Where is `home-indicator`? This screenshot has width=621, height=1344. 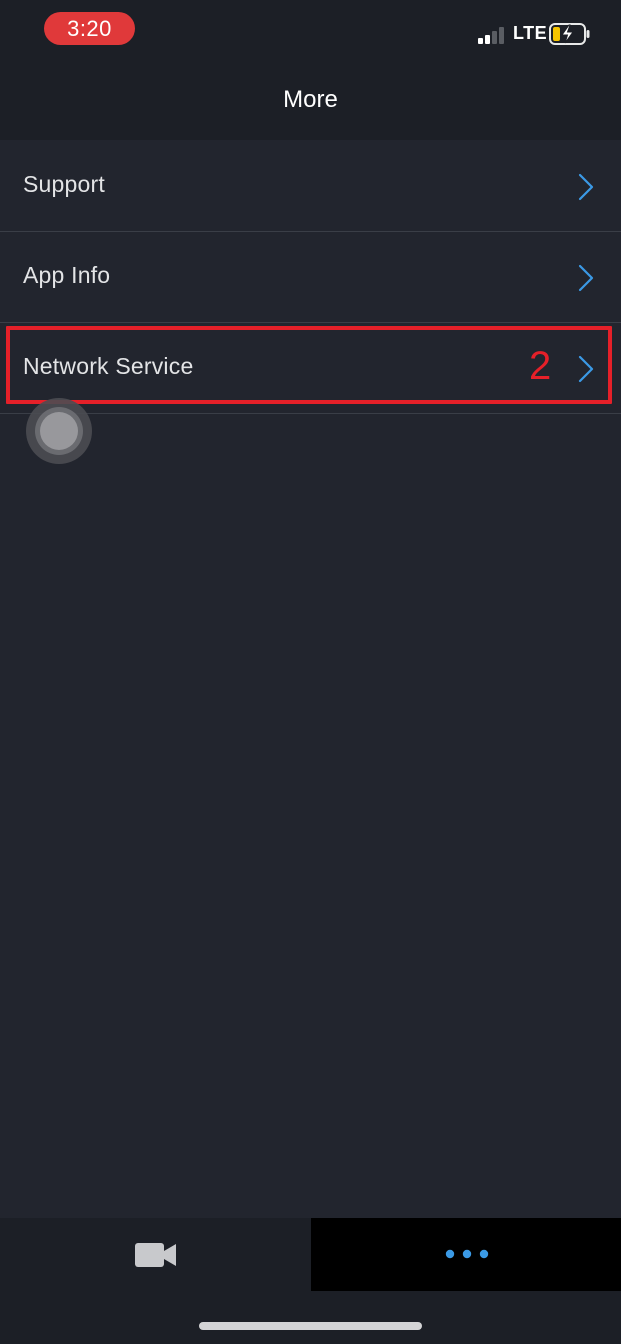
home-indicator is located at coordinates (310, 1326).